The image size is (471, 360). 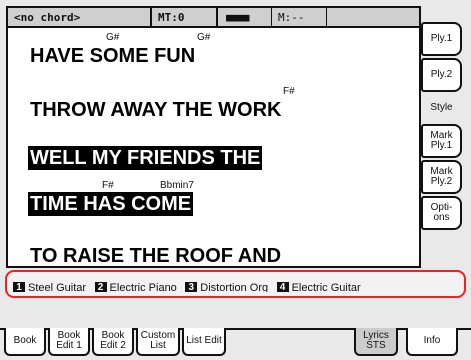 I want to click on track-number: 4, so click(x=282, y=287).